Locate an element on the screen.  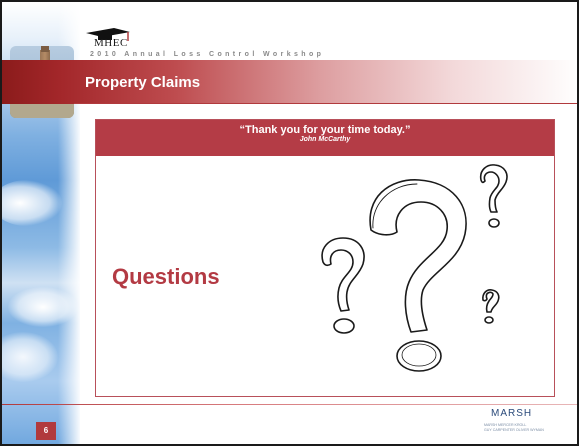
page-number: 6 is located at coordinates (46, 431).